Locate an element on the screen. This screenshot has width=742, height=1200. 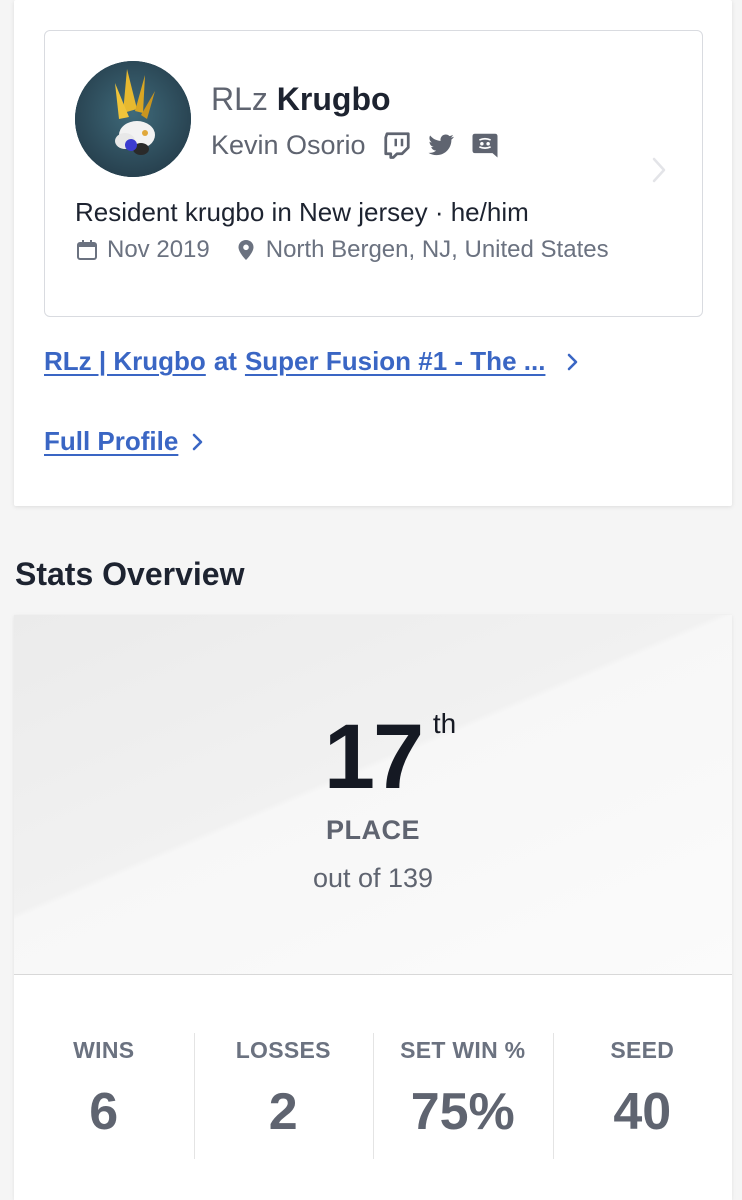
placement: 17th is located at coordinates (373, 757).